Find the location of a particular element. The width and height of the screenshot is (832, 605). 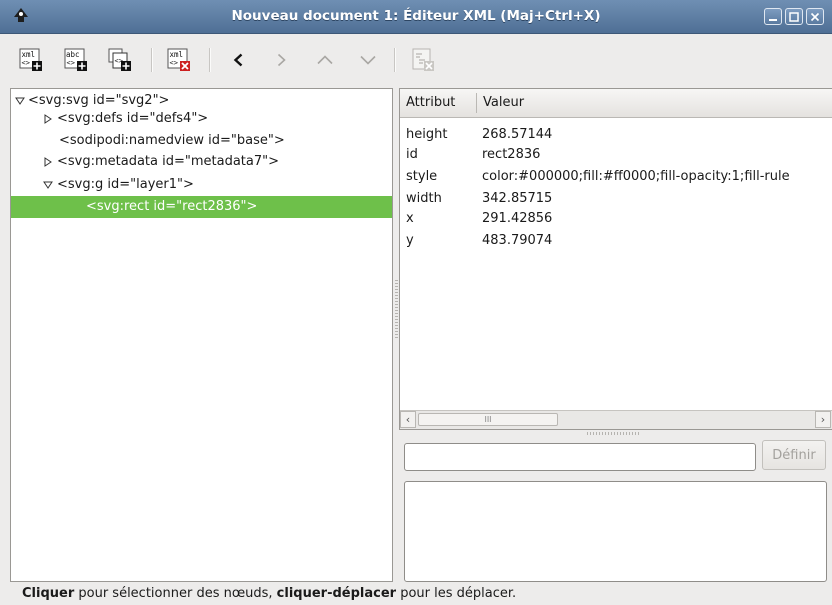

tree-node-namedview: <sodipodi:namedview id="base"> is located at coordinates (201, 141).